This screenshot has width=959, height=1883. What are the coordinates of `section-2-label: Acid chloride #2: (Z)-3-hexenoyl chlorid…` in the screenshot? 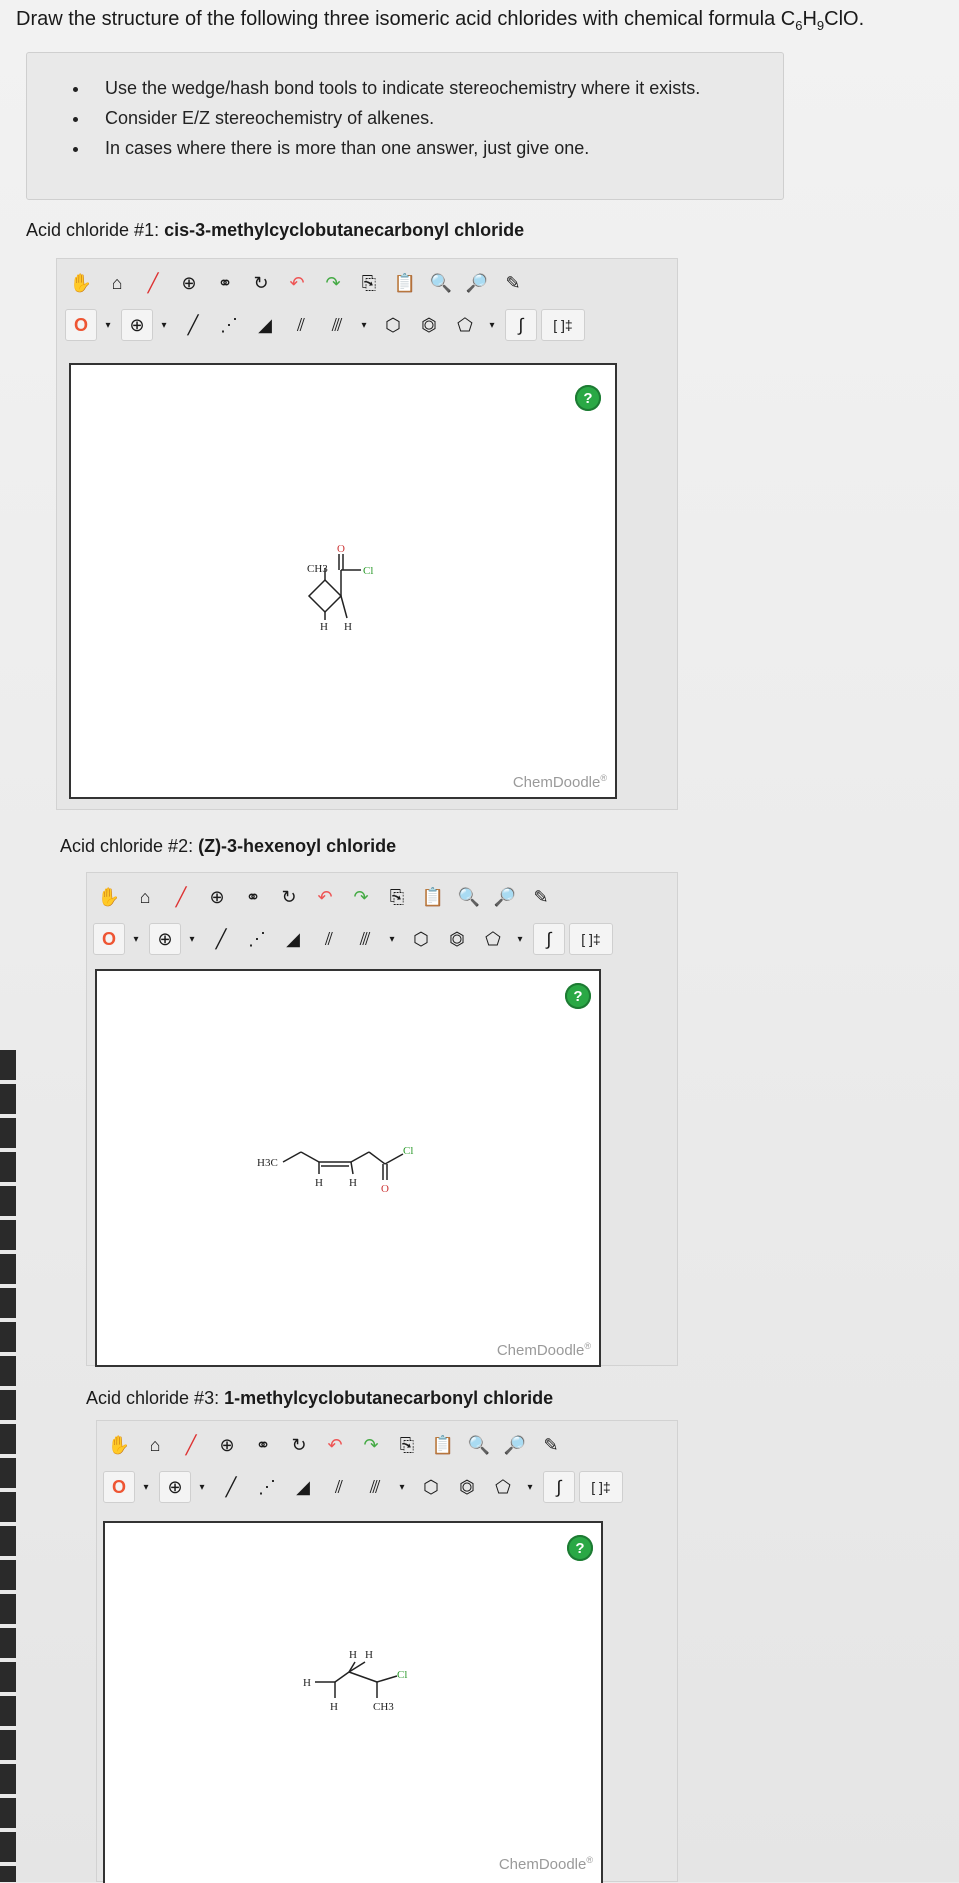 It's located at (228, 846).